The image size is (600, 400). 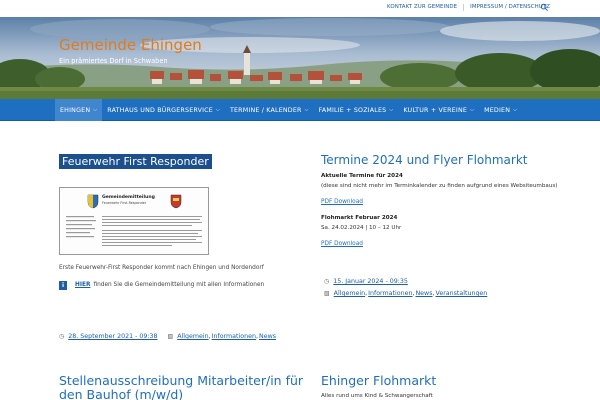 I want to click on post-title-first-responder: Feuerwehr First Responder, so click(x=135, y=161).